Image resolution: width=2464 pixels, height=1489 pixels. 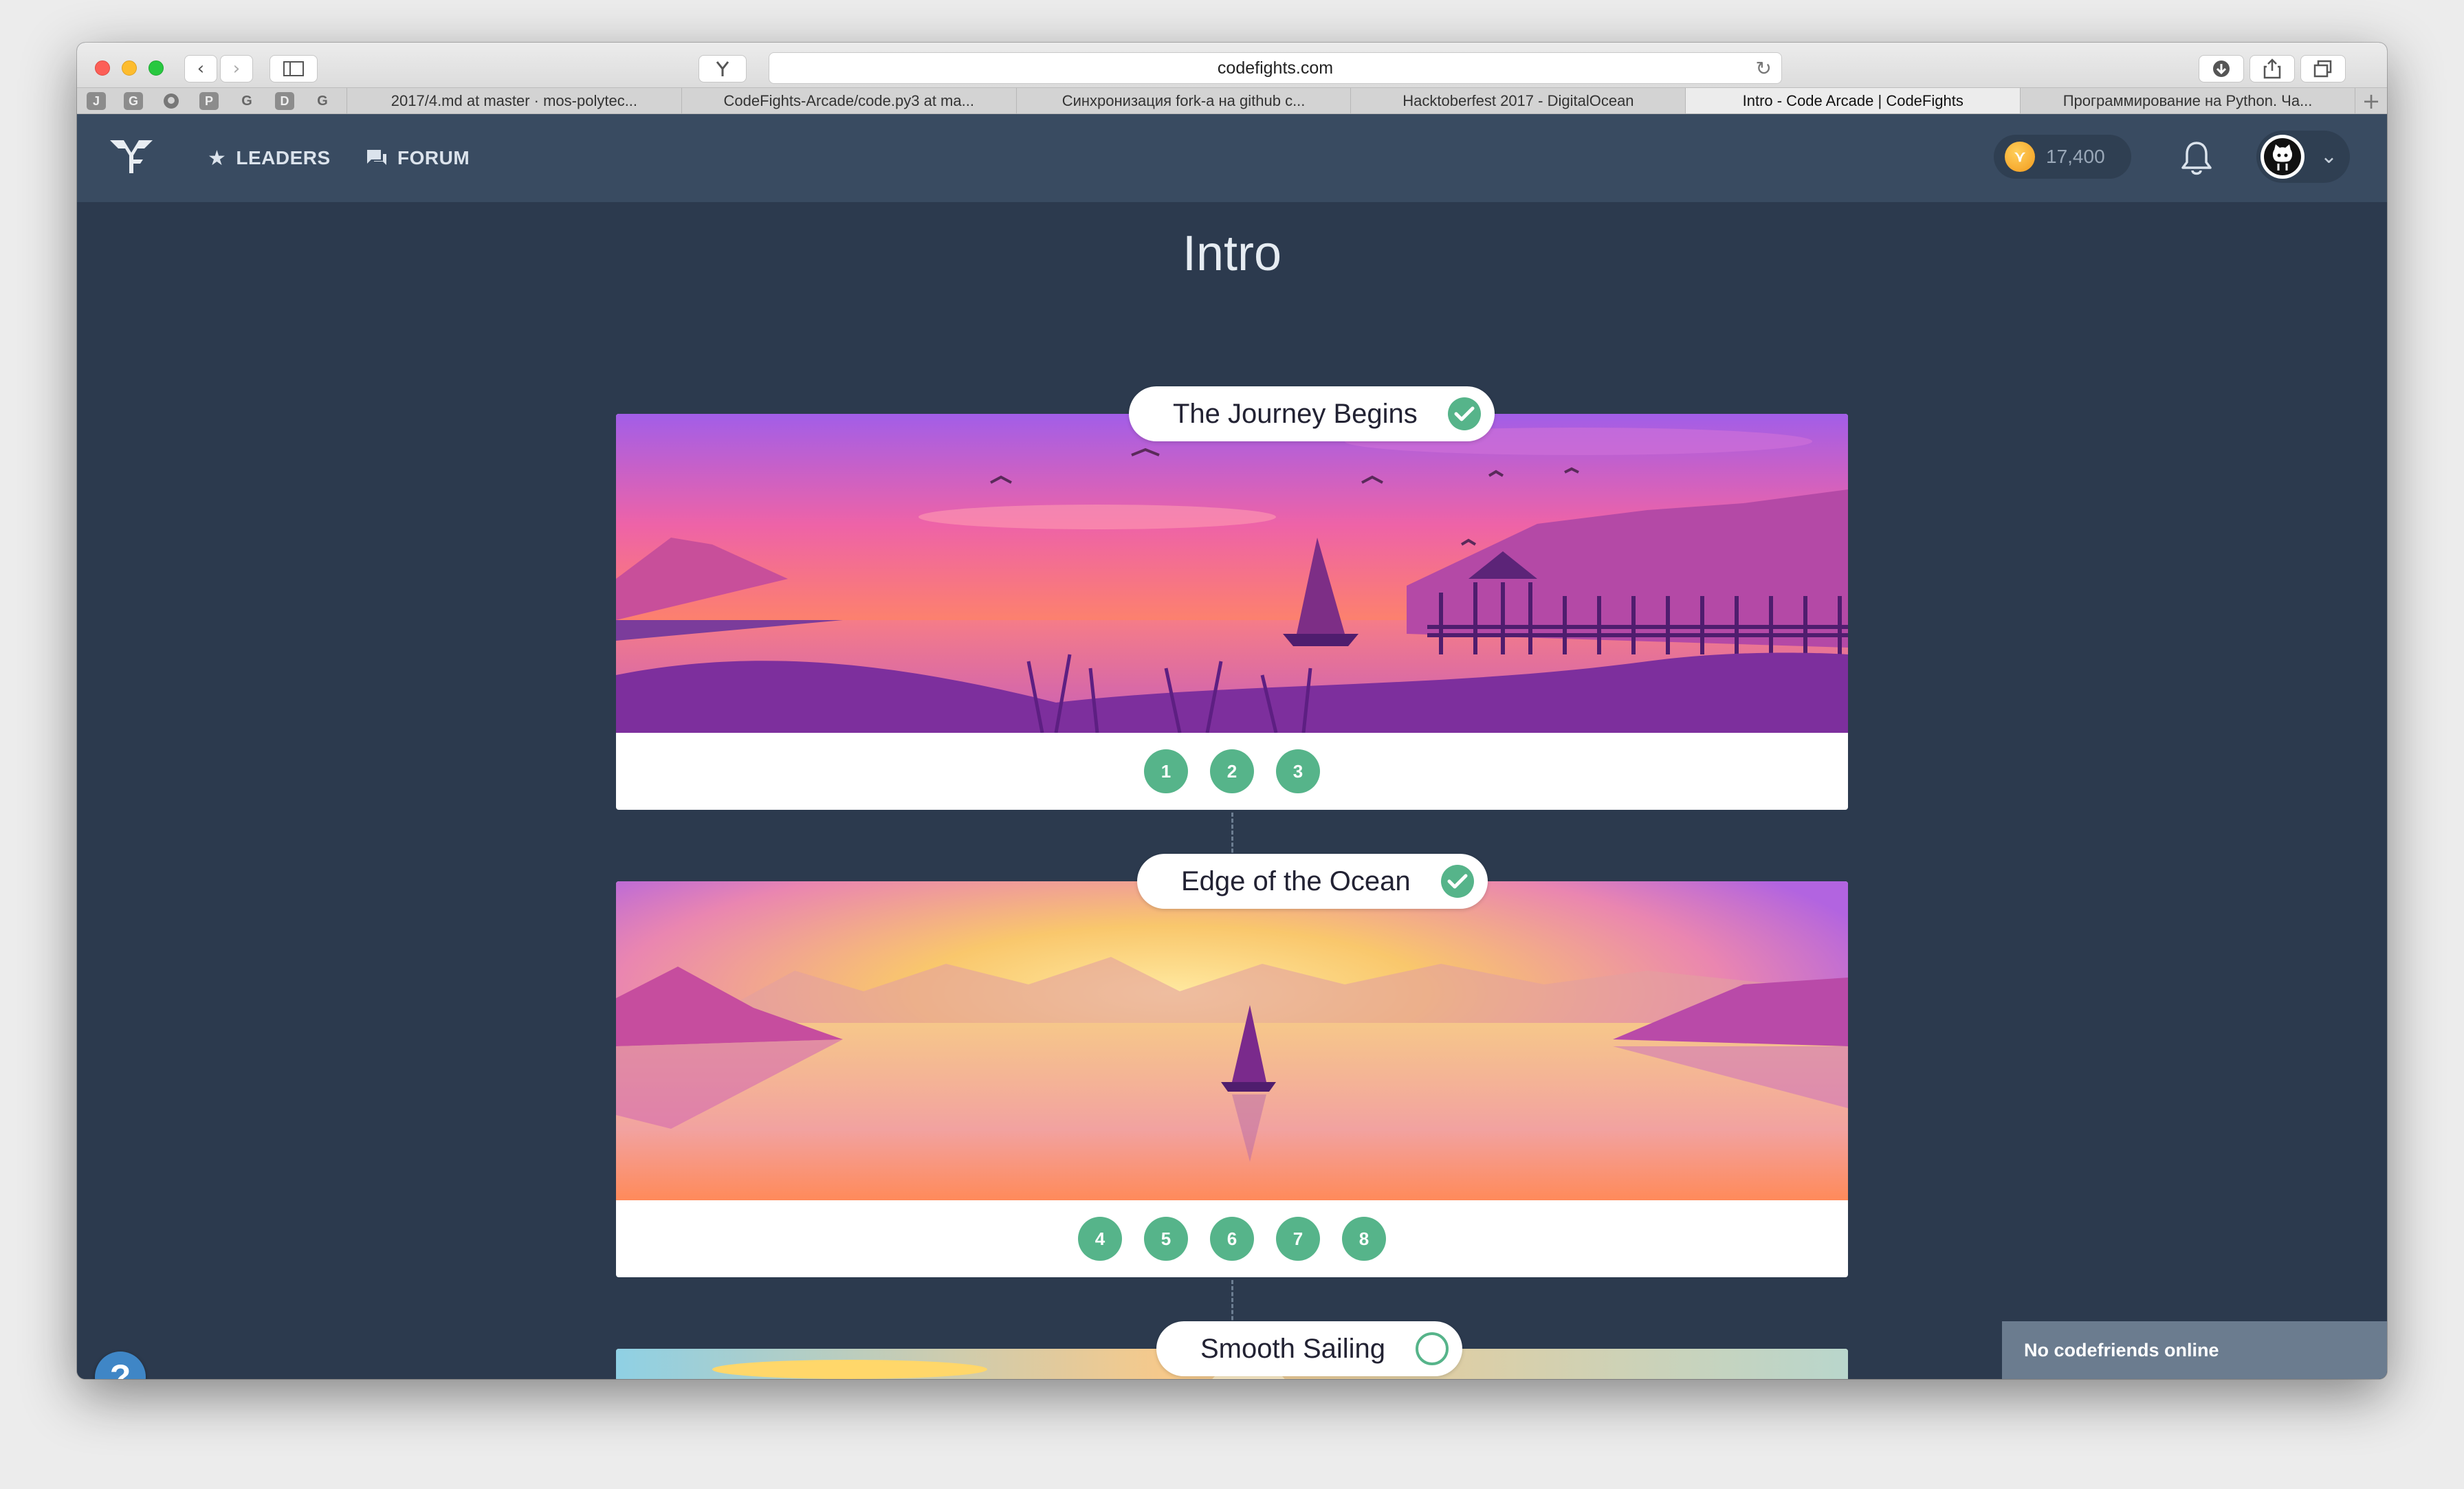 I want to click on avatar, so click(x=2282, y=157).